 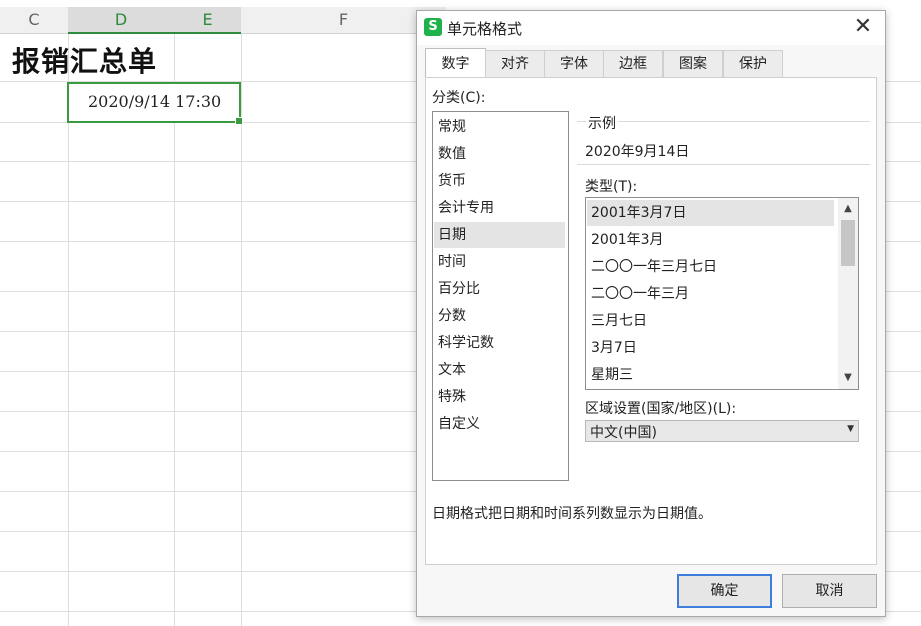 What do you see at coordinates (85, 61) in the screenshot?
I see `sheet-title: 报销汇总单` at bounding box center [85, 61].